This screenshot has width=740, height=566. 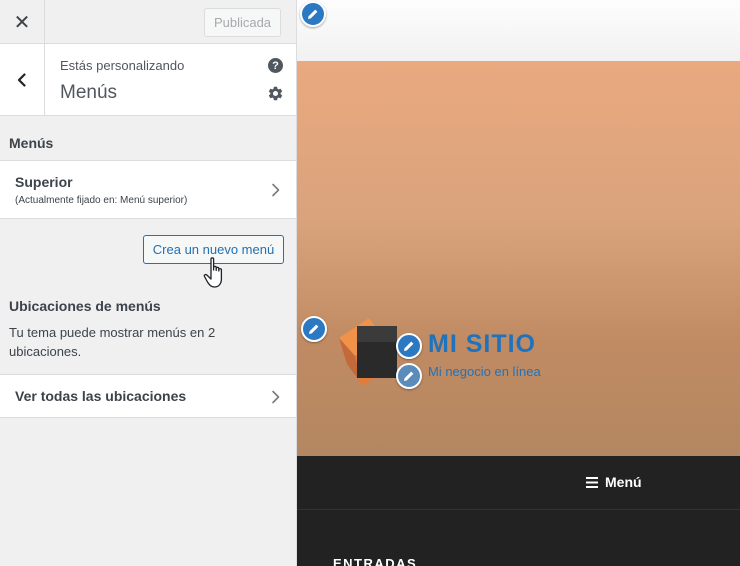 What do you see at coordinates (122, 65) in the screenshot?
I see `panel-subtitle: Estás personalizando` at bounding box center [122, 65].